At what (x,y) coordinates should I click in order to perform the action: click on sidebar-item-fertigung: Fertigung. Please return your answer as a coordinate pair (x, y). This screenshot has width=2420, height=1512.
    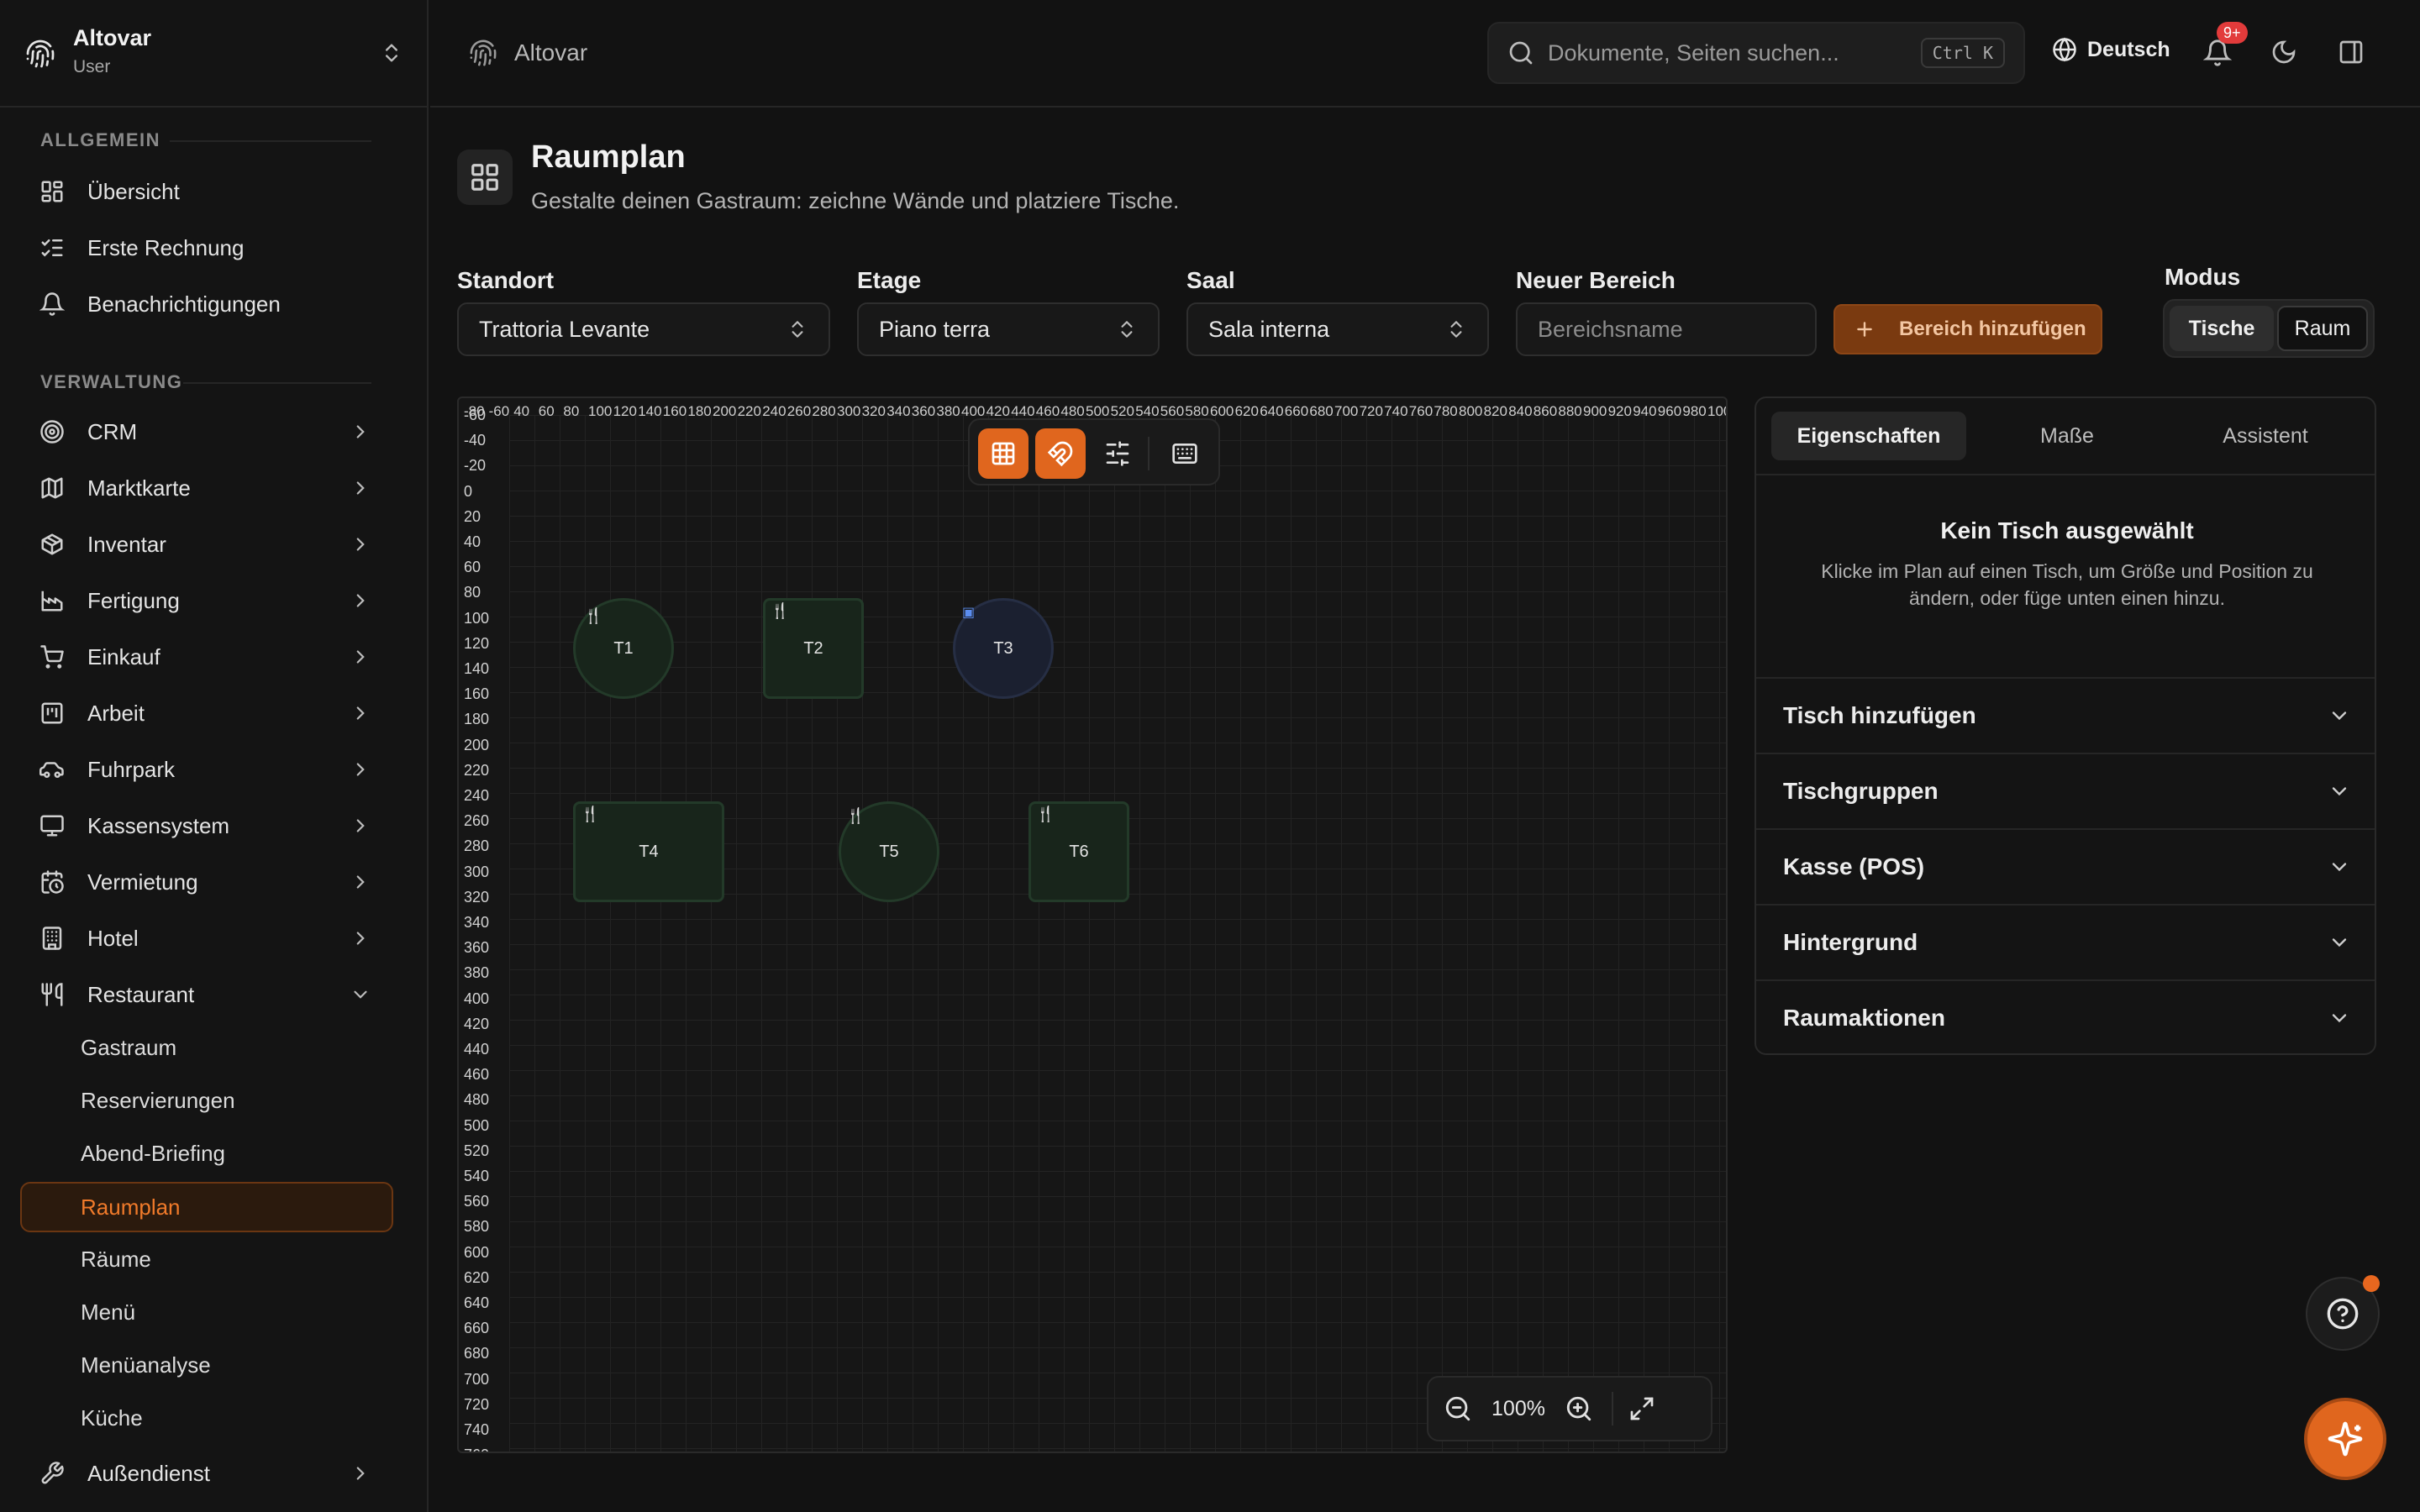
    Looking at the image, I should click on (206, 600).